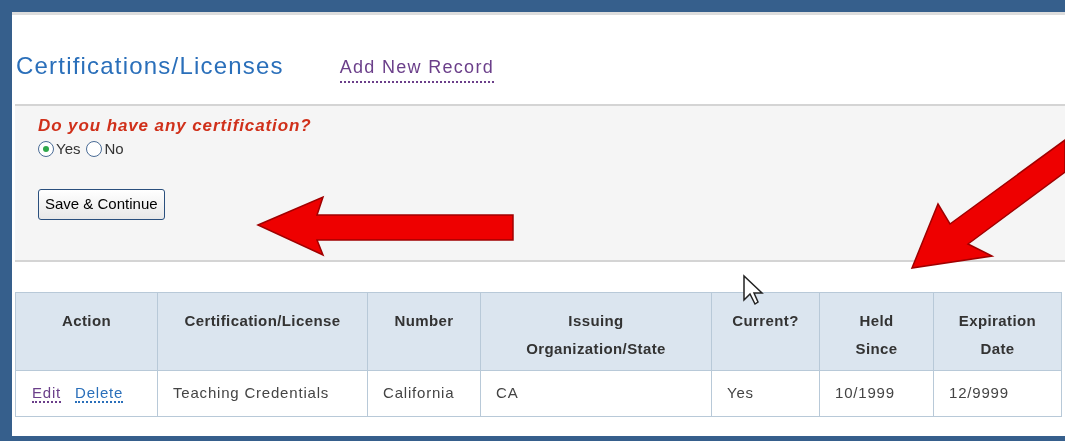 This screenshot has width=1065, height=441. Describe the element at coordinates (997, 335) in the screenshot. I see `column-header: Expiration Date` at that location.